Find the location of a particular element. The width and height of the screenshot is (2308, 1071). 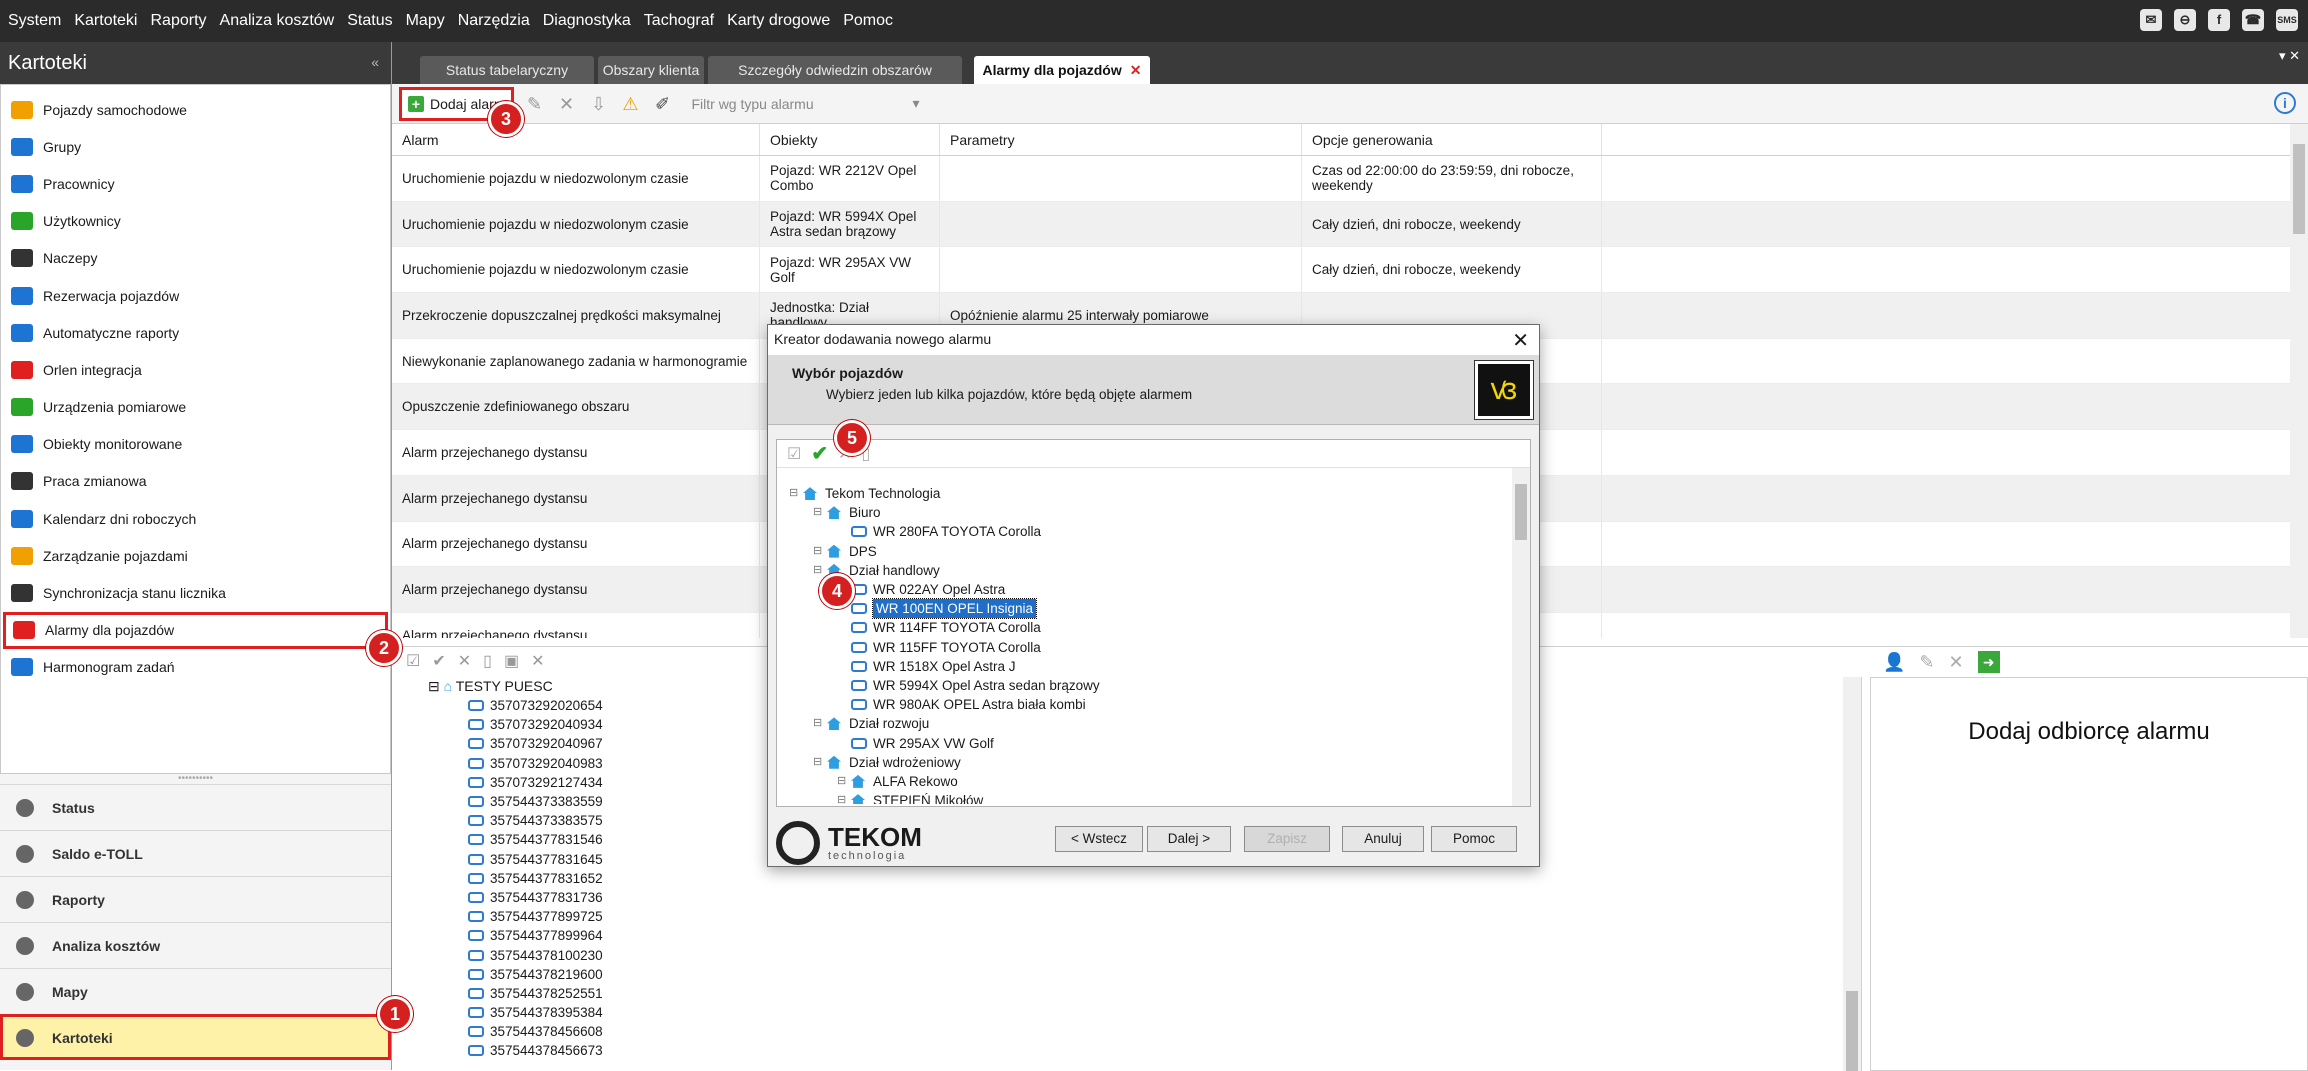

tree-node: 357544377899725 is located at coordinates (1126, 916).